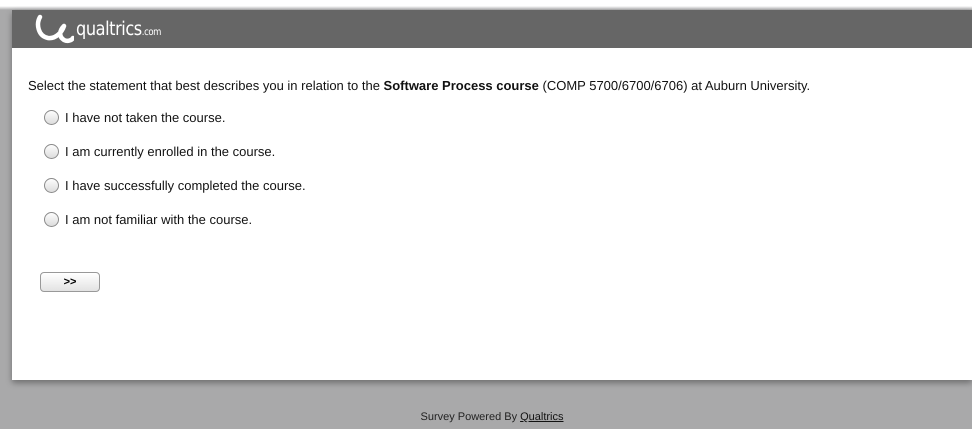  Describe the element at coordinates (170, 151) in the screenshot. I see `option-label: I am currently enrolled in the course.` at that location.